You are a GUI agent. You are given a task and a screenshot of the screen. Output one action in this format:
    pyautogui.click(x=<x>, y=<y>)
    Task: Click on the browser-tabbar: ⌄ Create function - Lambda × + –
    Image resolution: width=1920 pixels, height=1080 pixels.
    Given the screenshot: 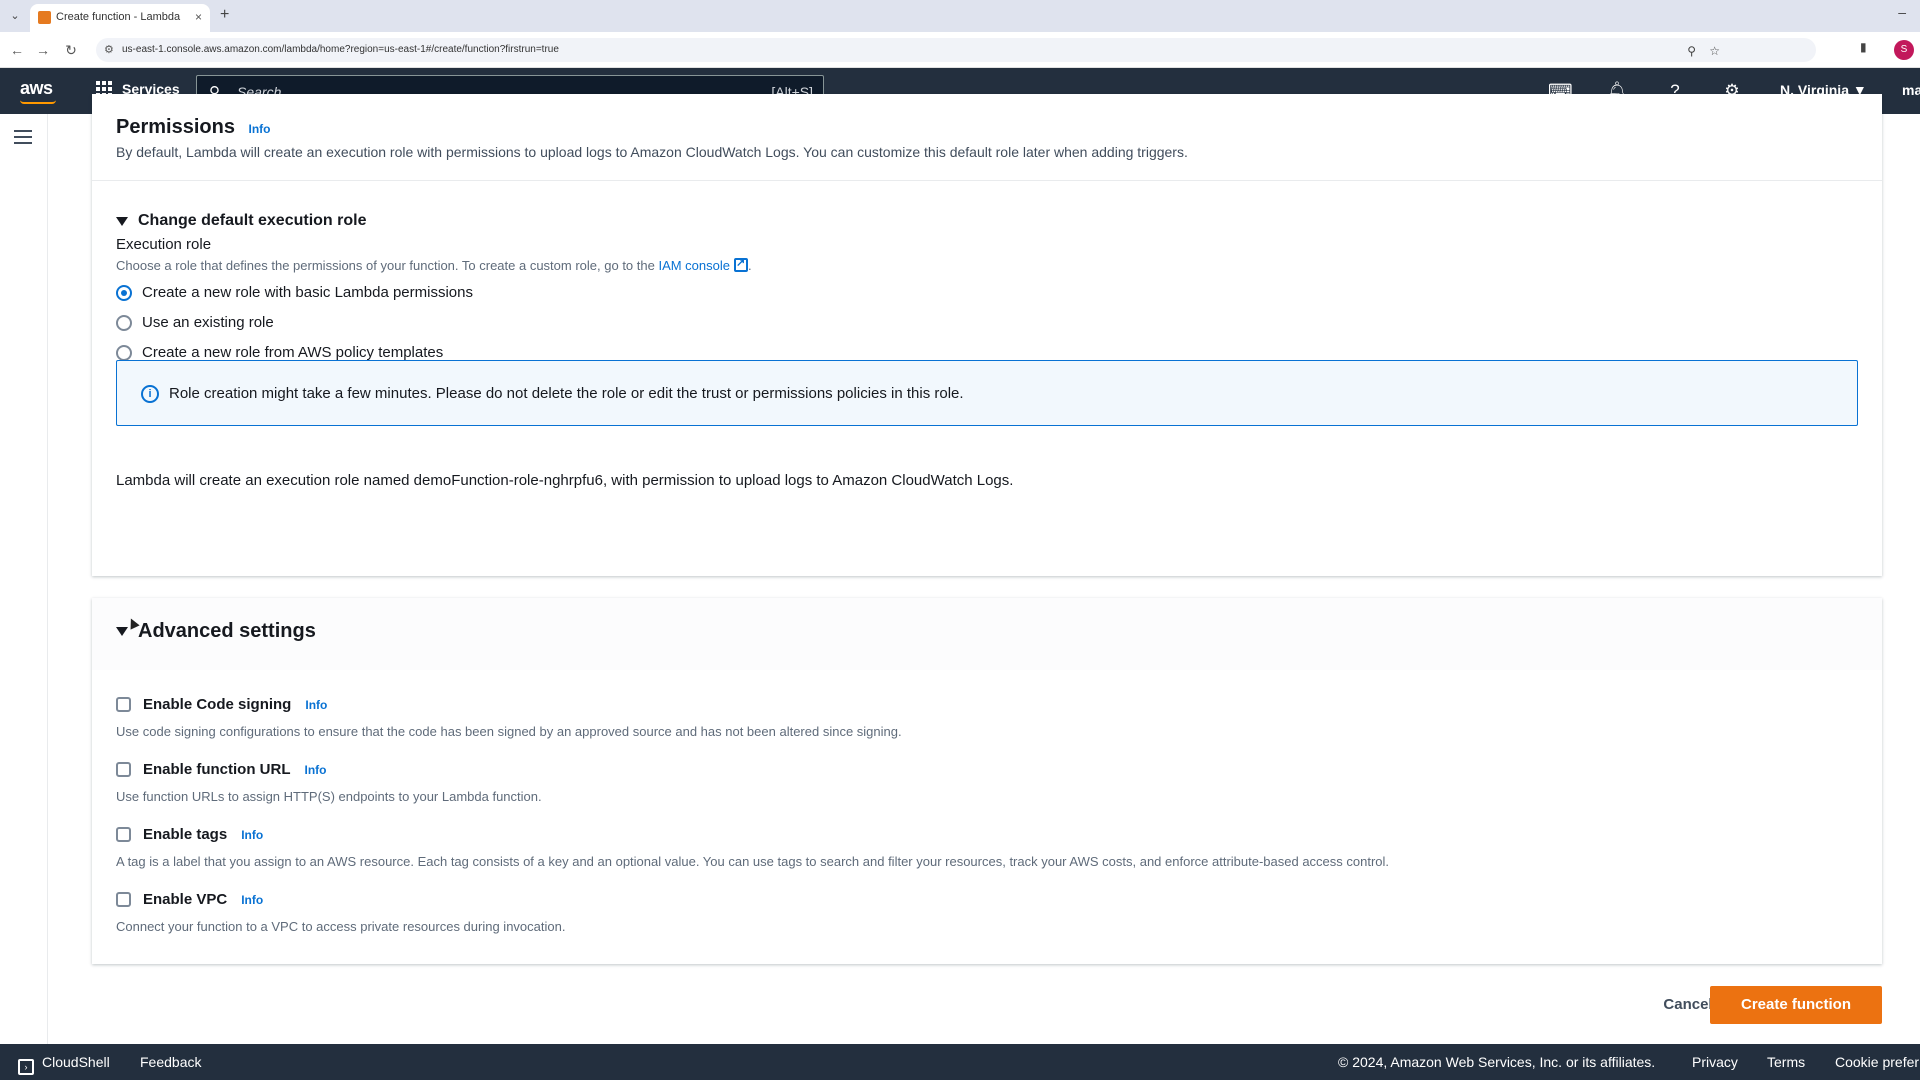 What is the action you would take?
    pyautogui.click(x=960, y=16)
    